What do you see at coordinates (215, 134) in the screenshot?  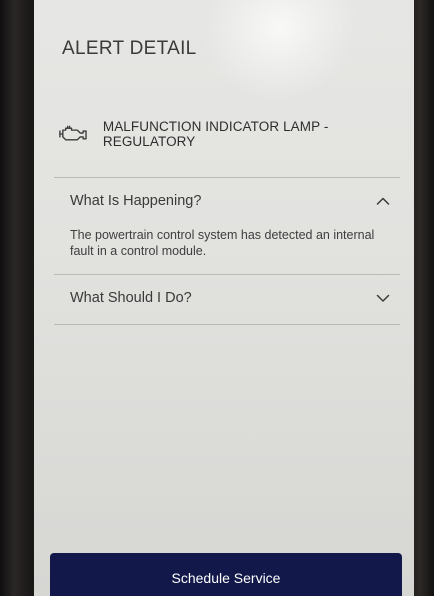 I see `alert-title: MALFUNCTION INDICATOR LAMP - REGULATORY` at bounding box center [215, 134].